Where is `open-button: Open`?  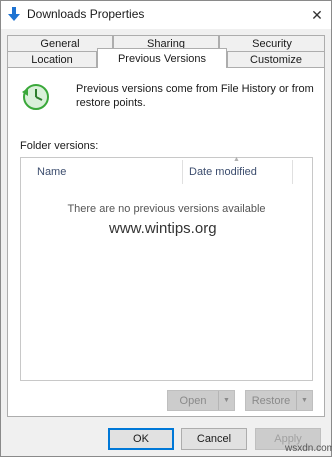 open-button: Open is located at coordinates (193, 400).